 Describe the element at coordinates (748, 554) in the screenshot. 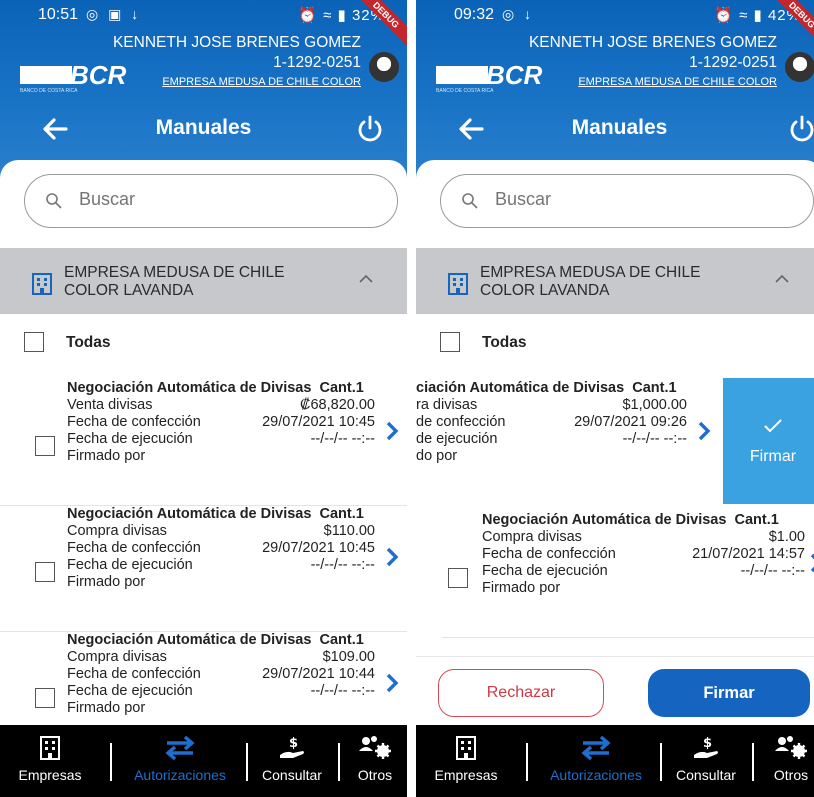

I see `item-created-date: 21/07/2021 14:57` at that location.